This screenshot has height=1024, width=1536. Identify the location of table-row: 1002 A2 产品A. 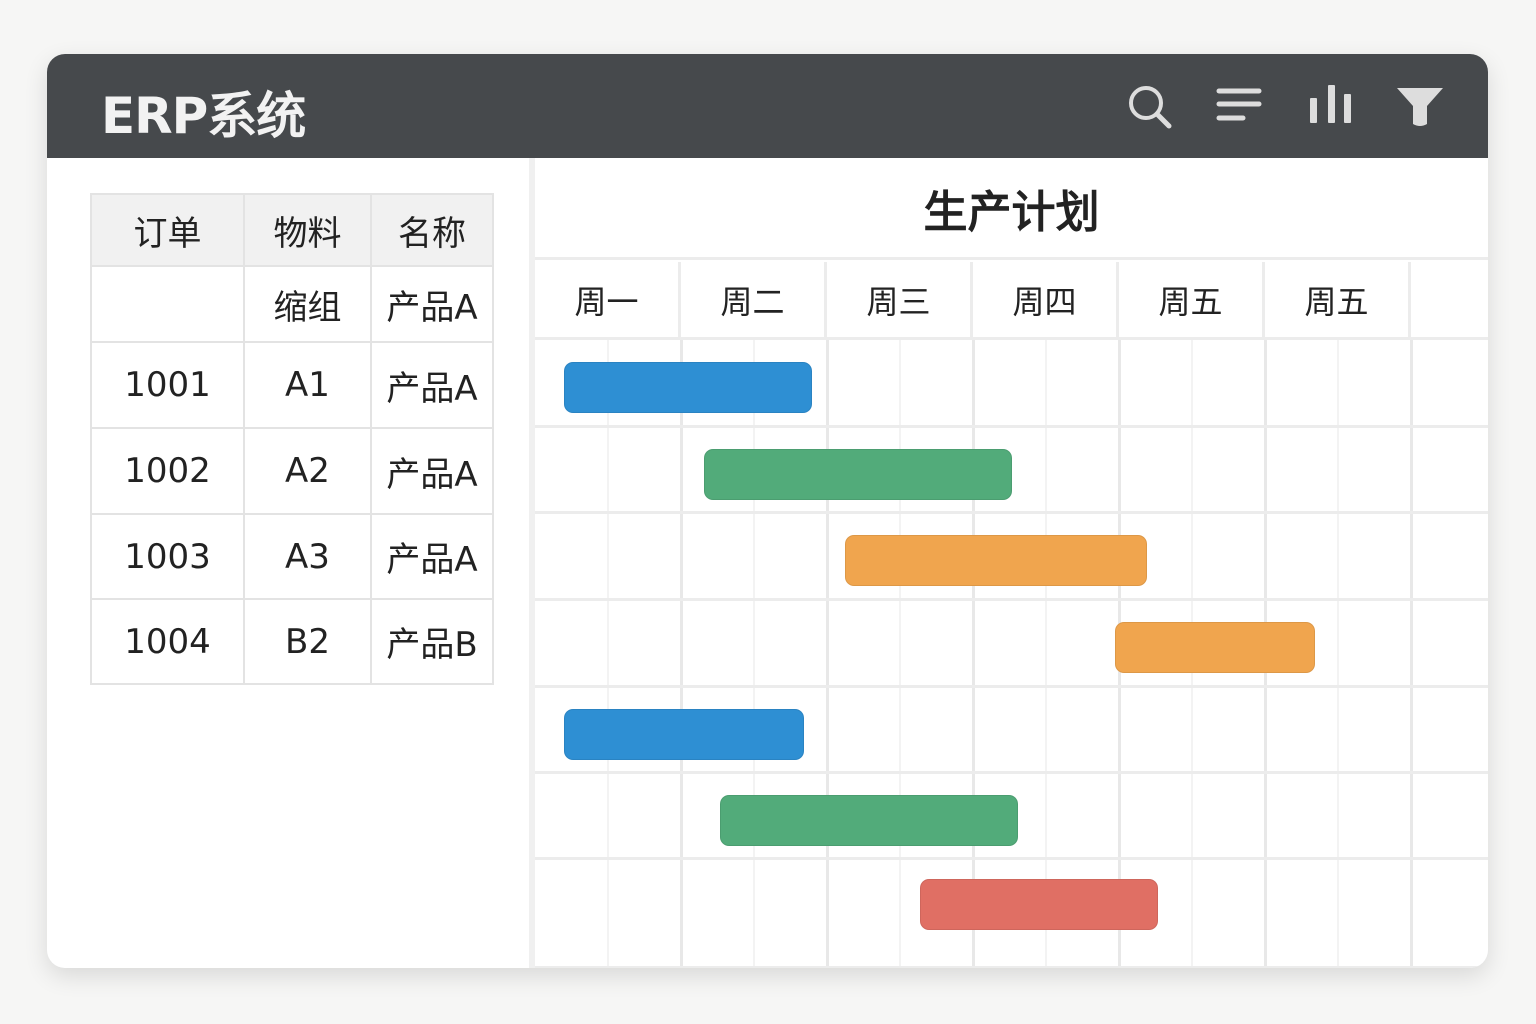
(292, 471).